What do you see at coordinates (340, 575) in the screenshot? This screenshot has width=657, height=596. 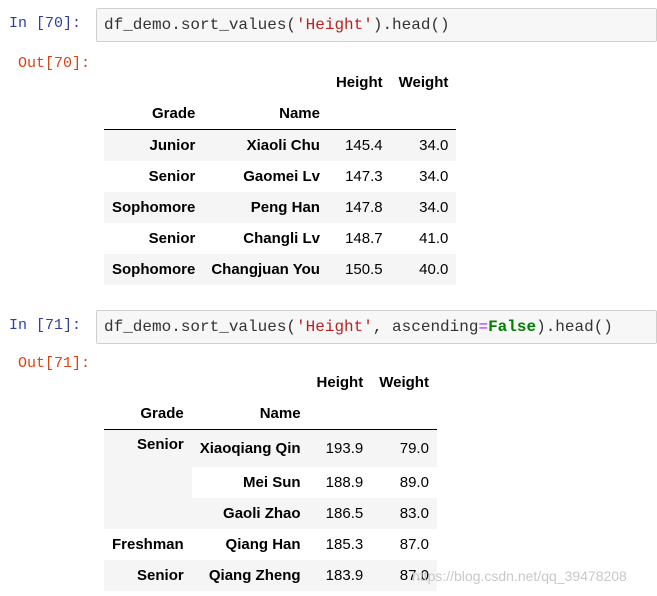 I see `cell-height: 183.9` at bounding box center [340, 575].